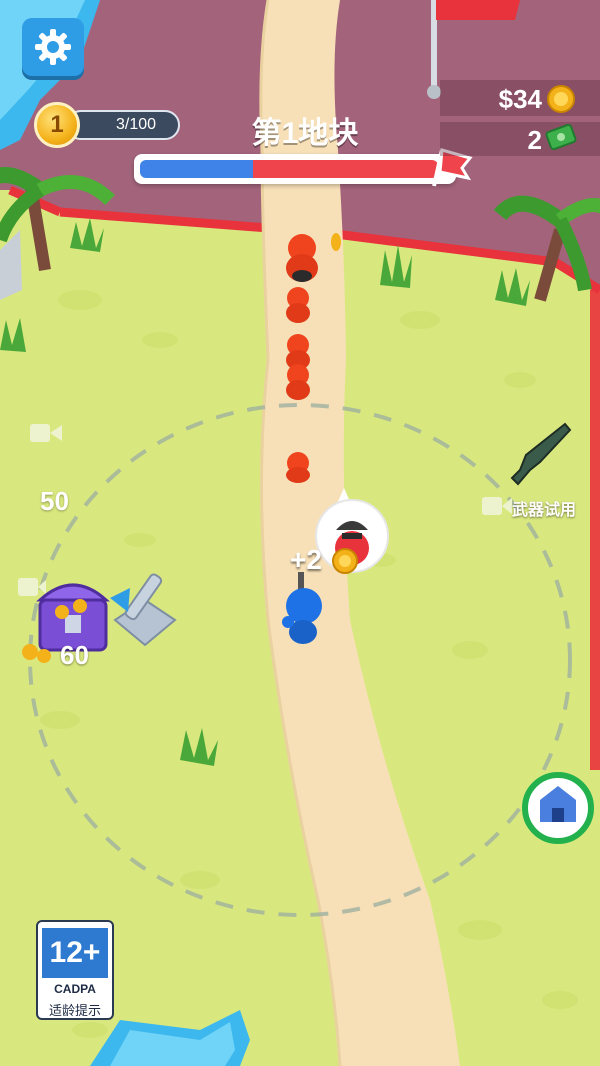  Describe the element at coordinates (534, 140) in the screenshot. I see `cash-amount: 2` at that location.